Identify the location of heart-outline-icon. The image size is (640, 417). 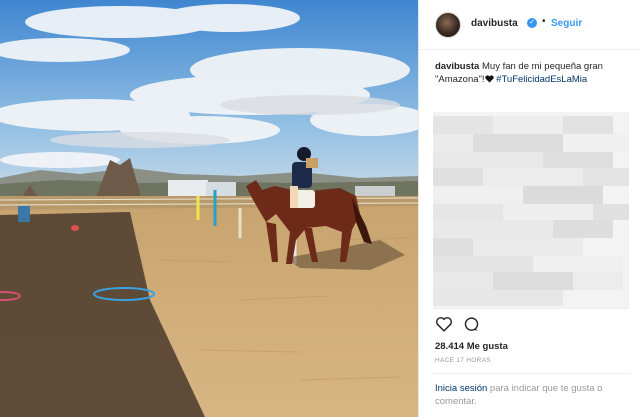
(445, 326).